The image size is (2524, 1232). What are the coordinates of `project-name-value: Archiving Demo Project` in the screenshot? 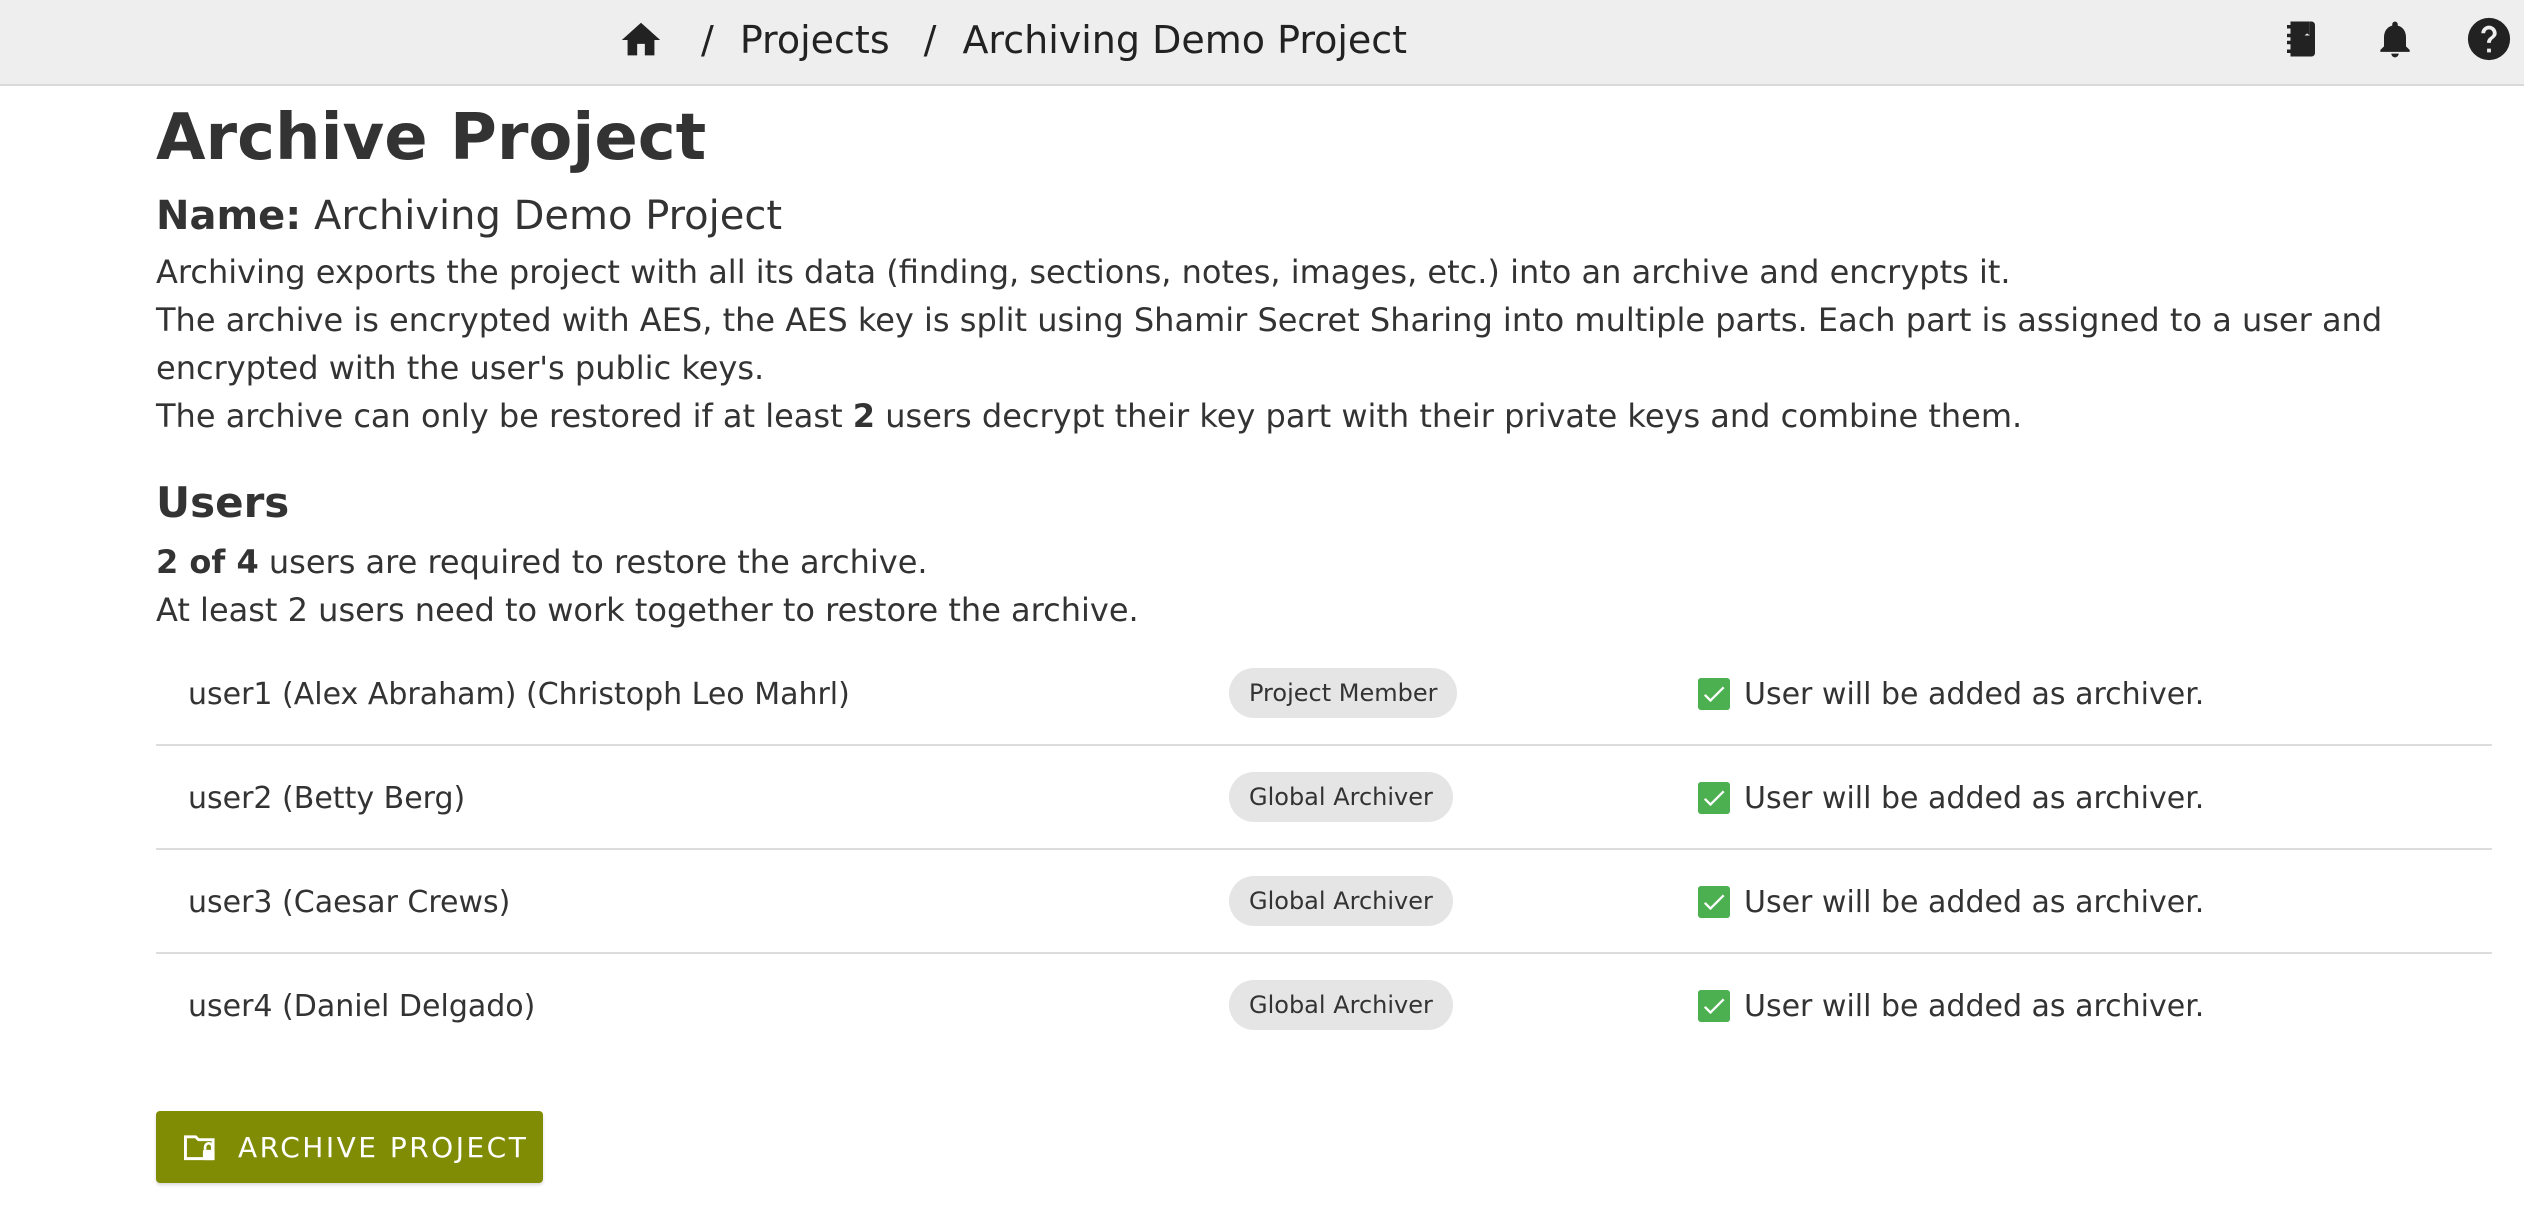 It's located at (548, 216).